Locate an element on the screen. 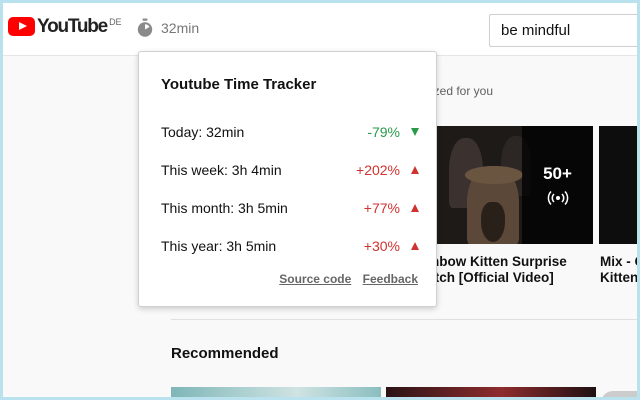 This screenshot has width=640, height=400. popup-links: Source code Feedback is located at coordinates (344, 279).